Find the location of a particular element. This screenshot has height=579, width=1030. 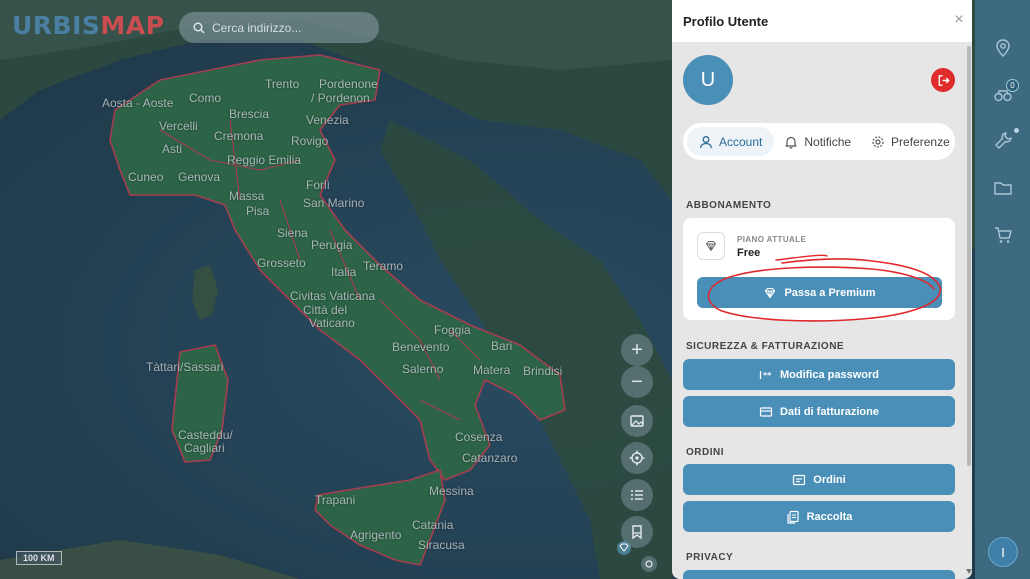

search-input is located at coordinates (292, 27).